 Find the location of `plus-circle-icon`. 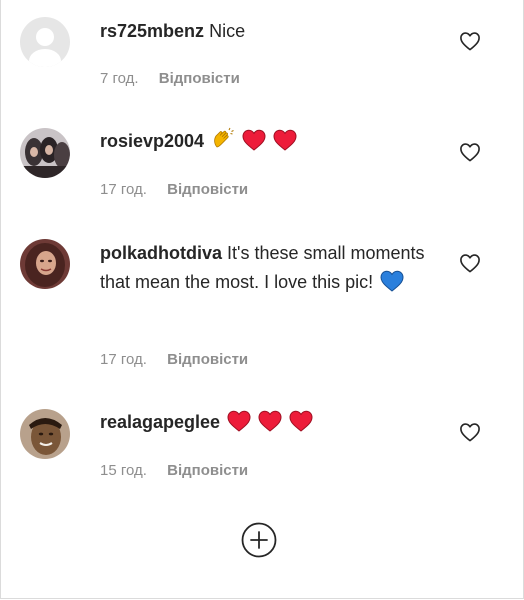

plus-circle-icon is located at coordinates (259, 542).